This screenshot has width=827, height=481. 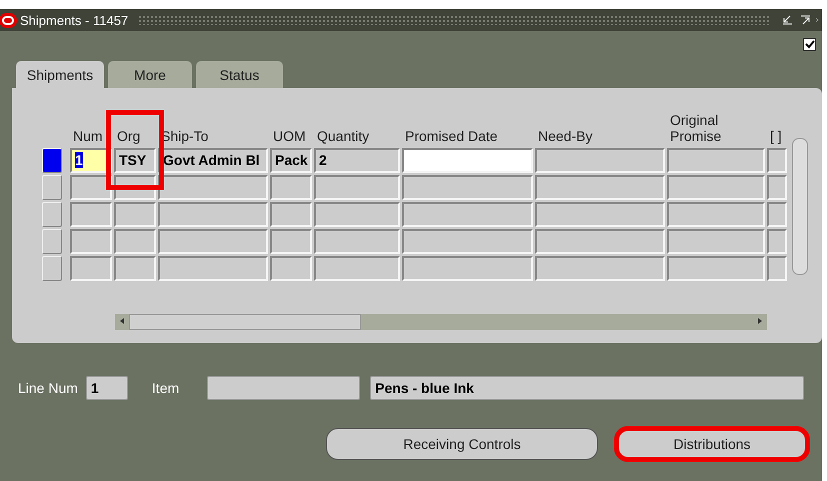 I want to click on table-cell: TSY, so click(x=135, y=160).